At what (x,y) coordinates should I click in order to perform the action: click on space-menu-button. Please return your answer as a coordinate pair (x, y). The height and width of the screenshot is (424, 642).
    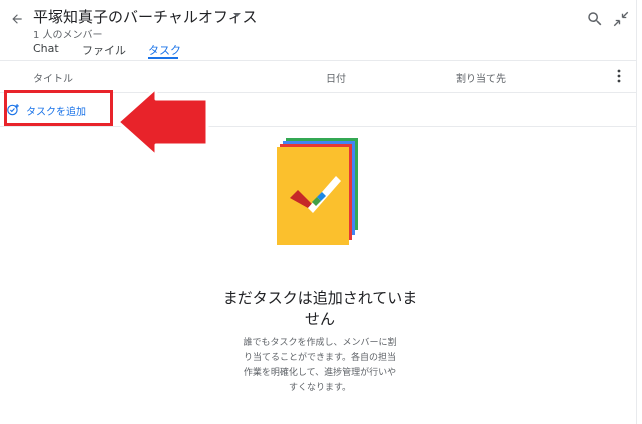
    Looking at the image, I should click on (237, 15).